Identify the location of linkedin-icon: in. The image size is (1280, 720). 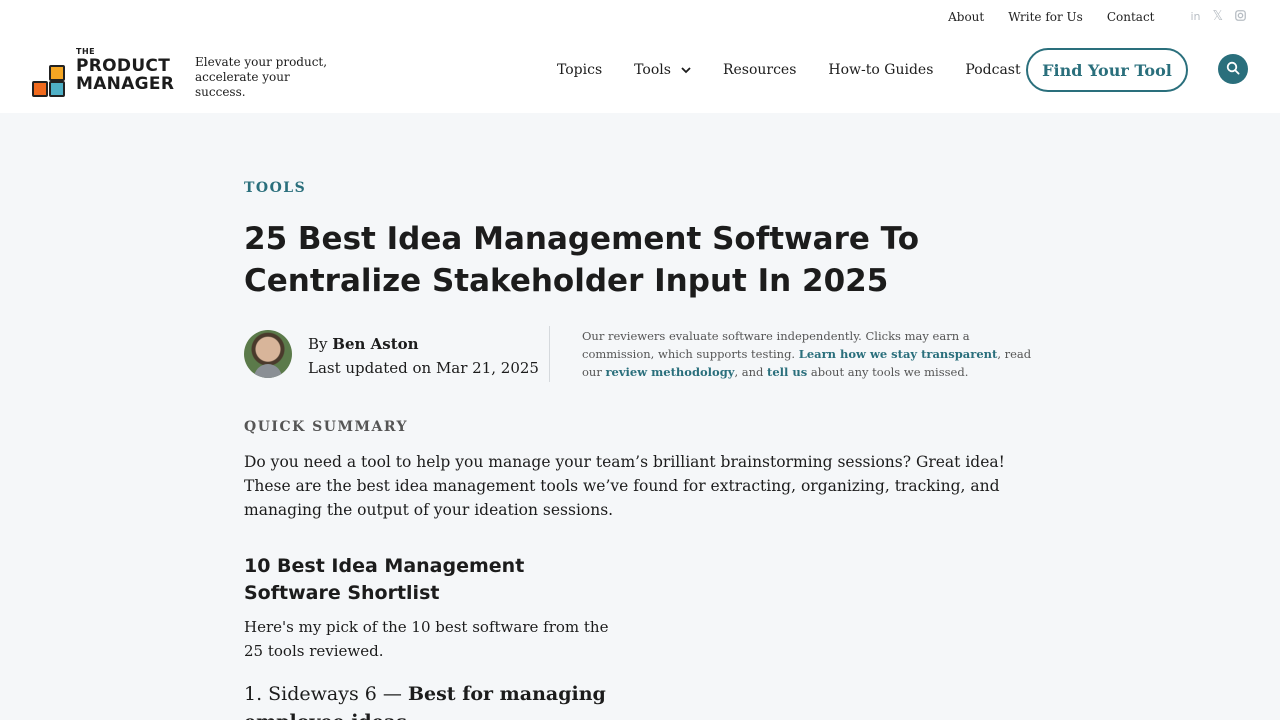
(1195, 16).